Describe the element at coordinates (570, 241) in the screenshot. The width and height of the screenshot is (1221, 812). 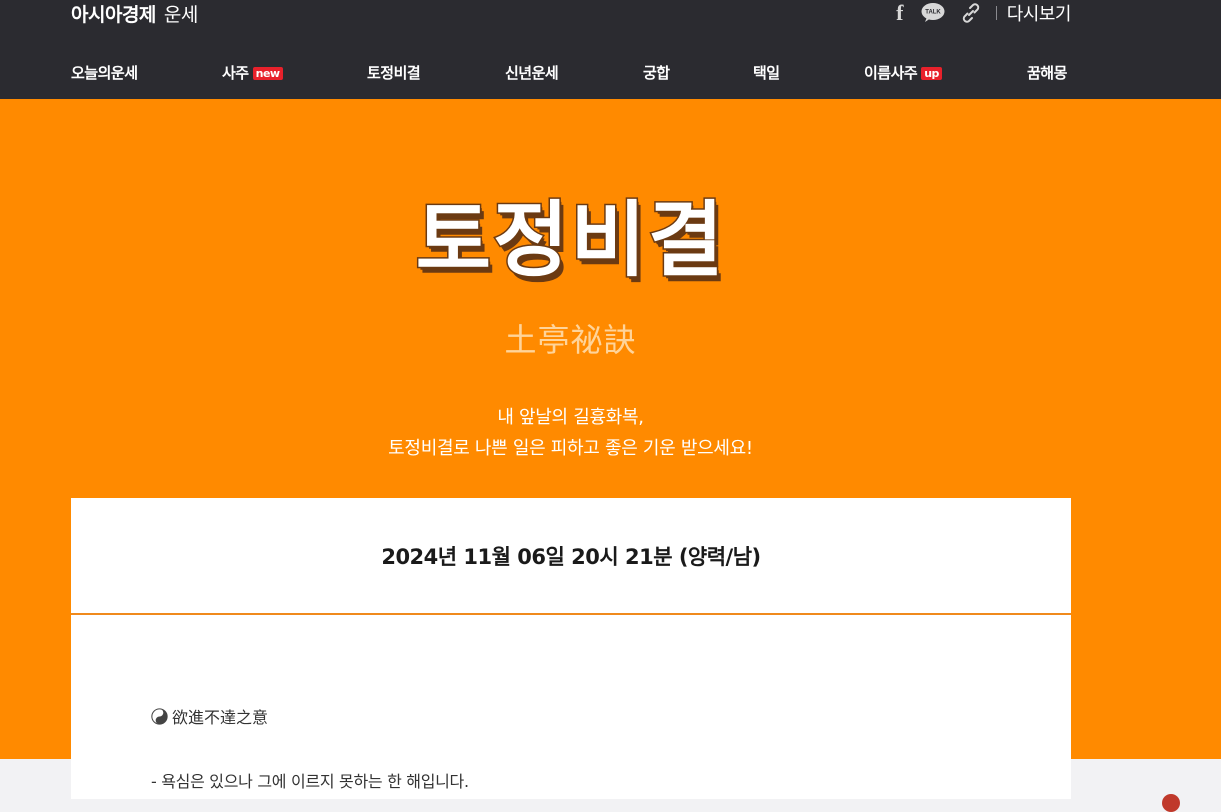
I see `page-title: 토정비결` at that location.